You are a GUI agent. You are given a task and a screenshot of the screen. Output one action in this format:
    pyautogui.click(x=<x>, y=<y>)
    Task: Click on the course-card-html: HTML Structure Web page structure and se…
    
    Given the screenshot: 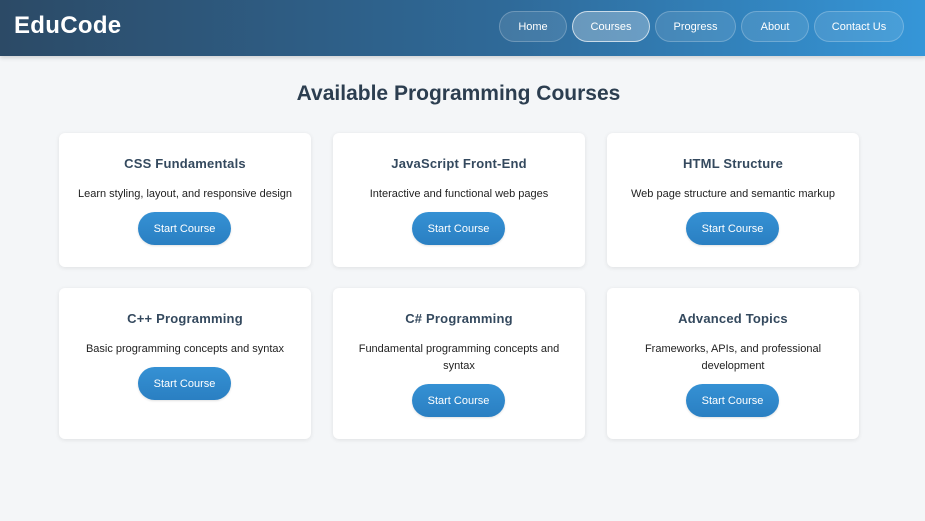 What is the action you would take?
    pyautogui.click(x=733, y=200)
    